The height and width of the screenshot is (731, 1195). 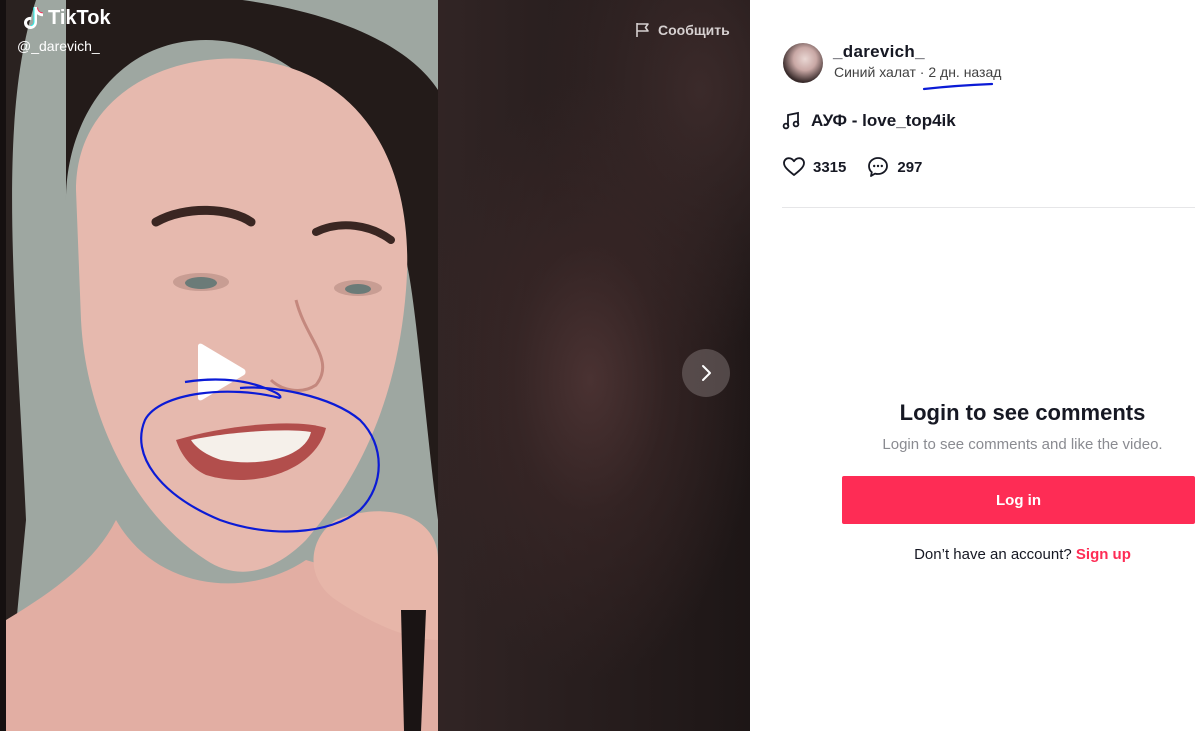 I want to click on author-username: _darevich_, so click(x=879, y=52).